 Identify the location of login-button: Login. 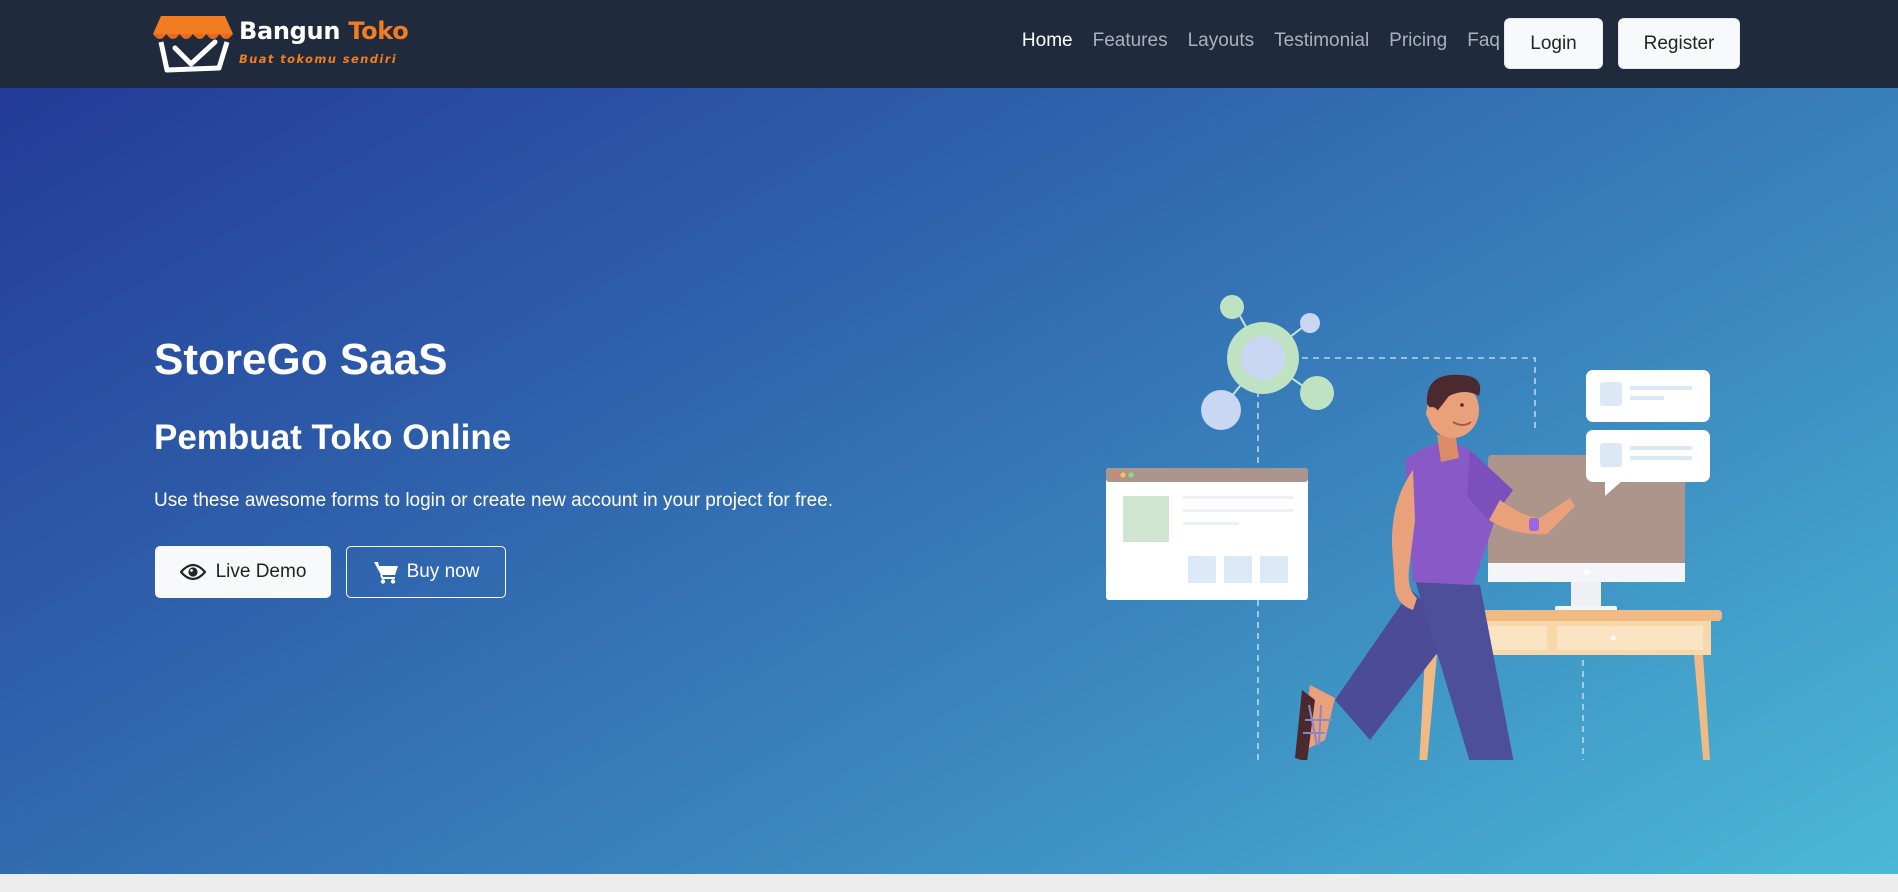
(1553, 43).